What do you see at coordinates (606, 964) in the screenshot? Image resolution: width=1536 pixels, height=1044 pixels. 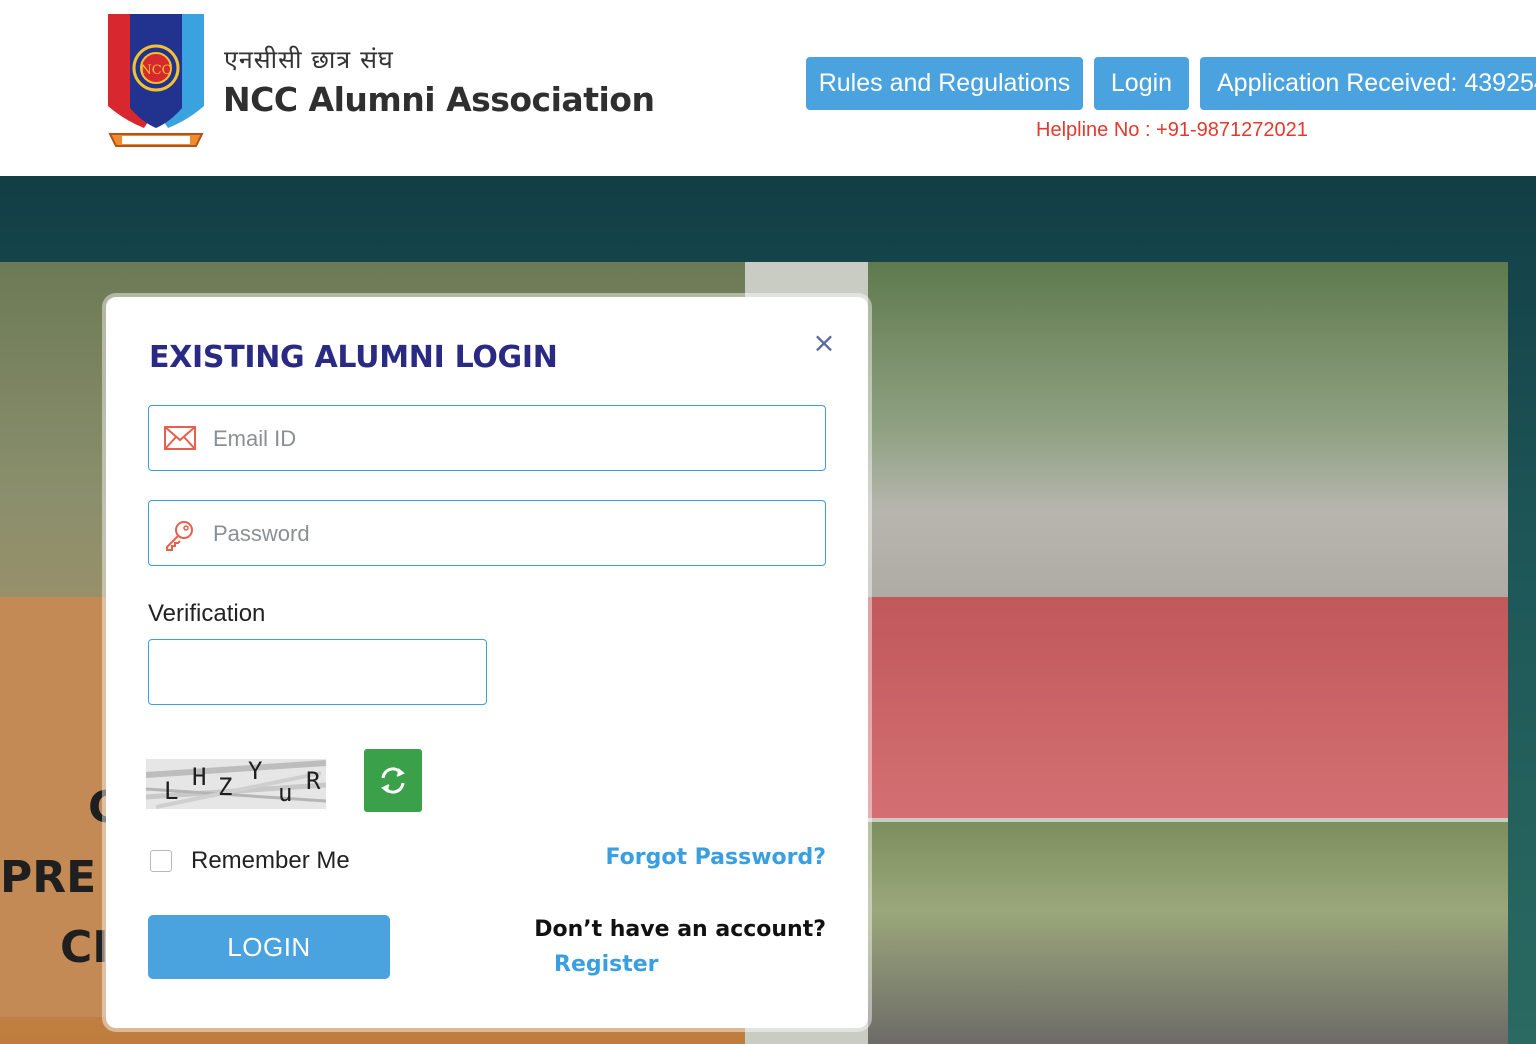 I see `register-link: Register` at bounding box center [606, 964].